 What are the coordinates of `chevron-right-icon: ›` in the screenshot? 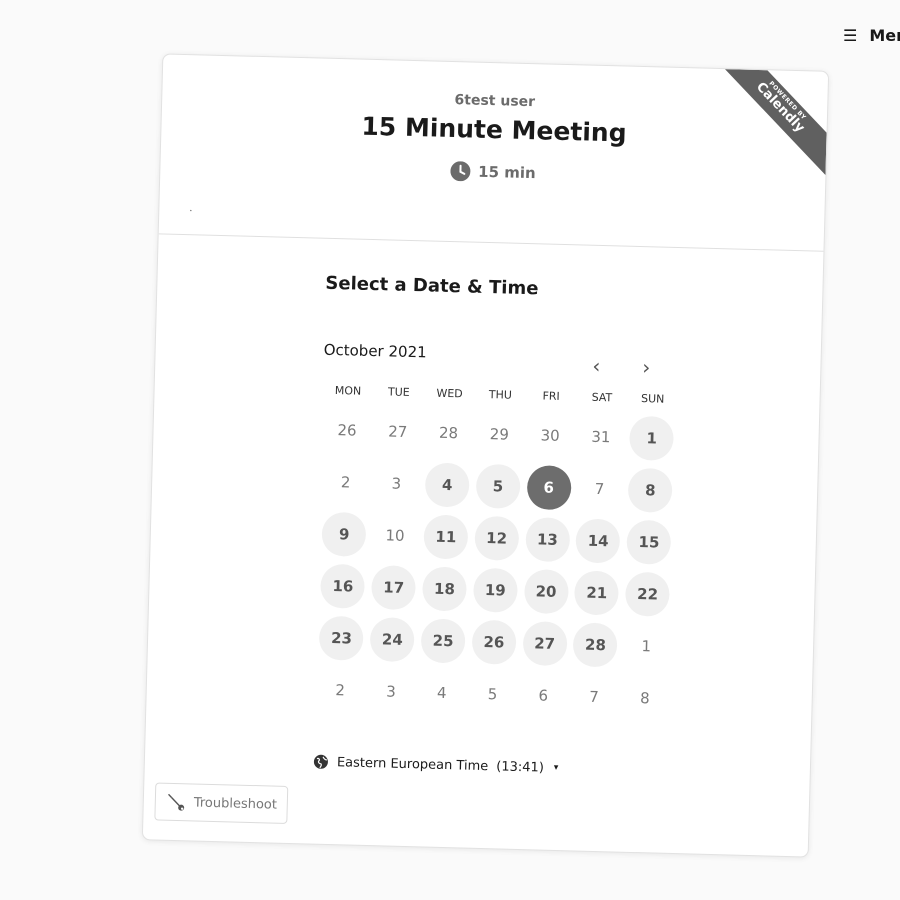 It's located at (646, 367).